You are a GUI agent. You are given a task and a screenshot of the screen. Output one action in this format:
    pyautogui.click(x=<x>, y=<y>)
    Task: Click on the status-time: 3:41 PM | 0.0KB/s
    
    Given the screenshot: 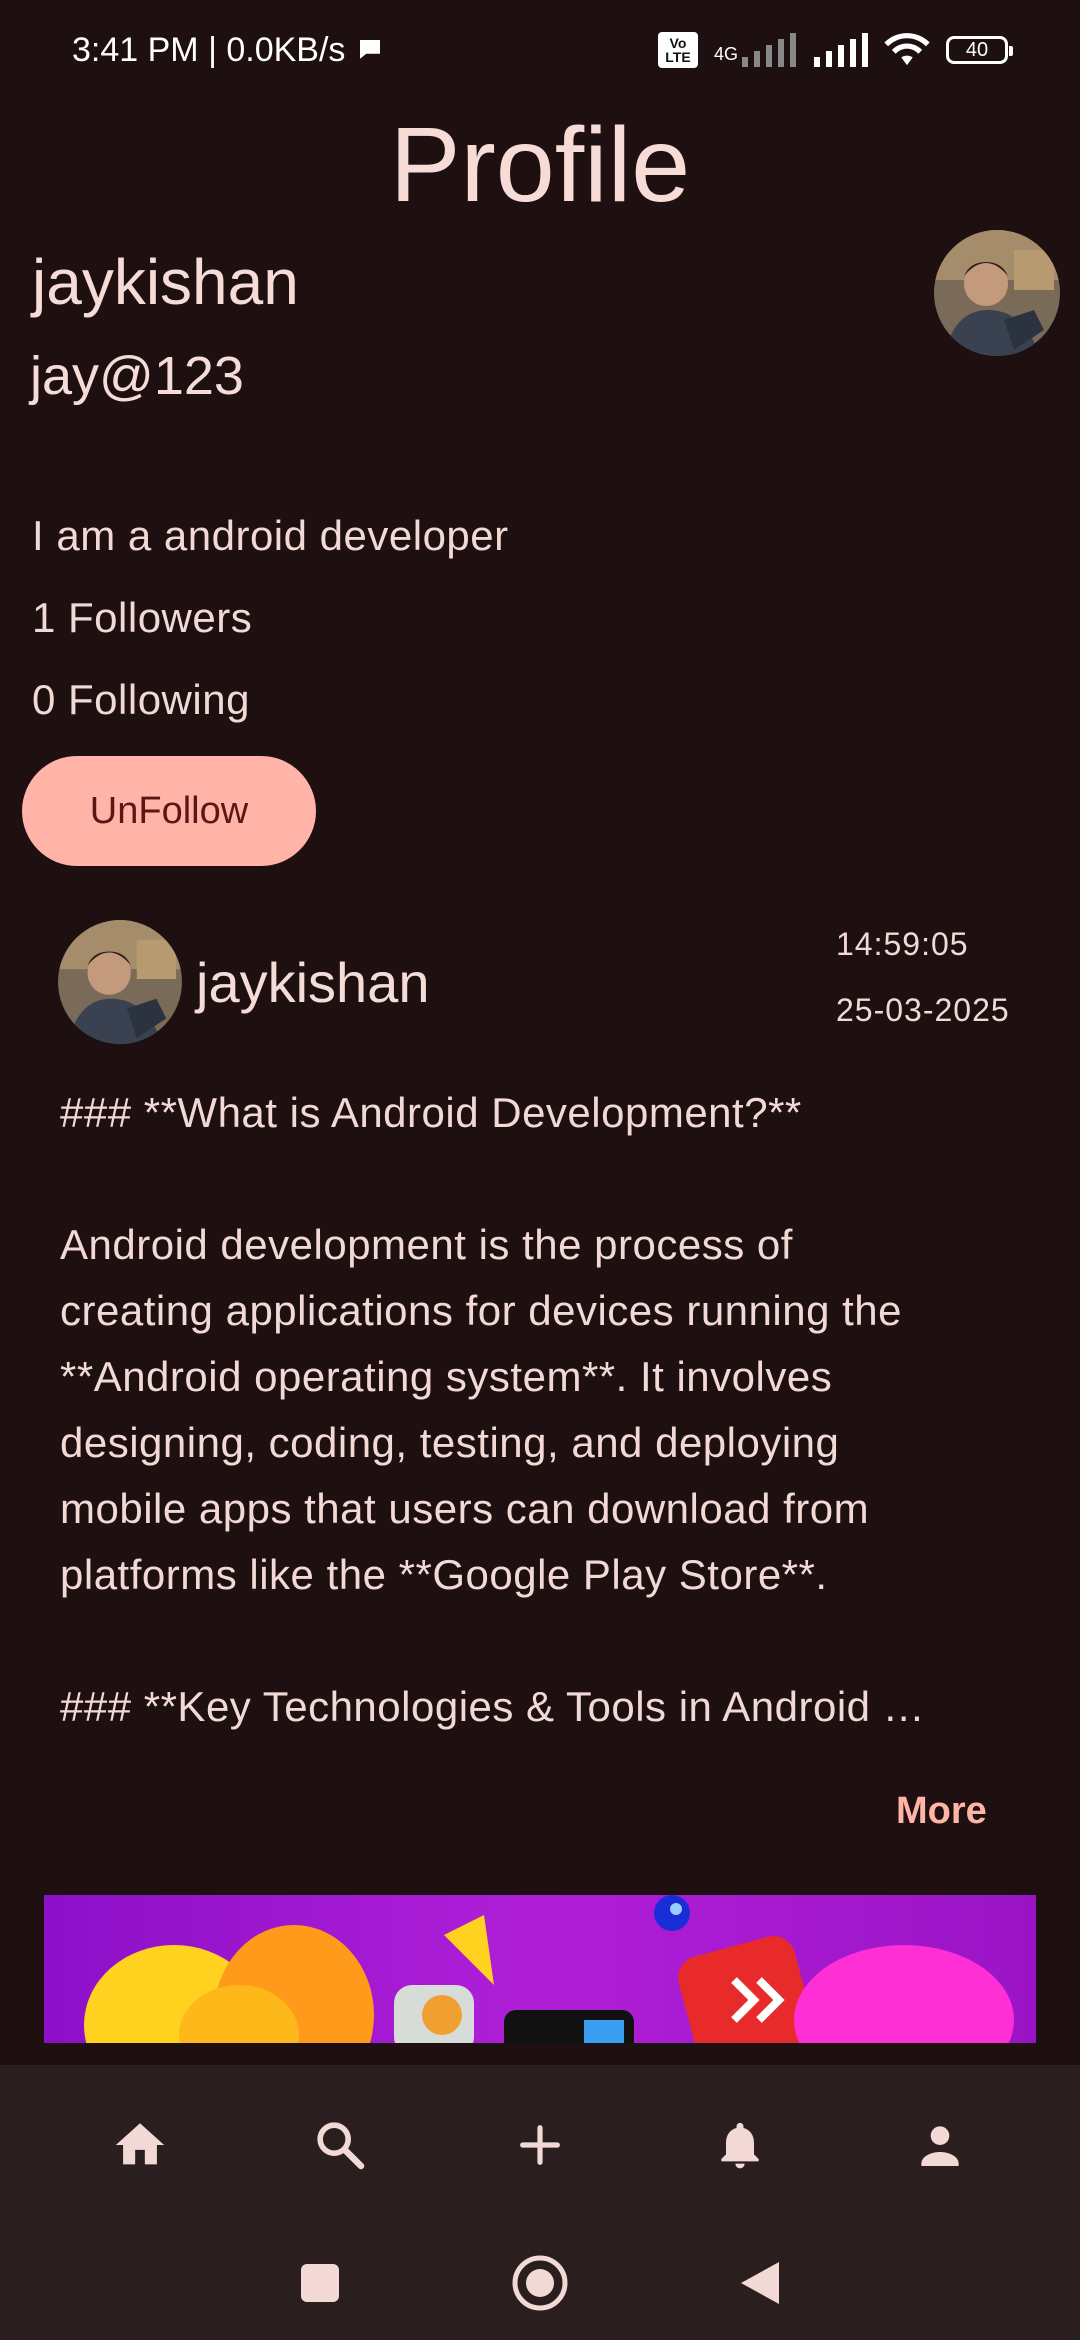 What is the action you would take?
    pyautogui.click(x=209, y=49)
    